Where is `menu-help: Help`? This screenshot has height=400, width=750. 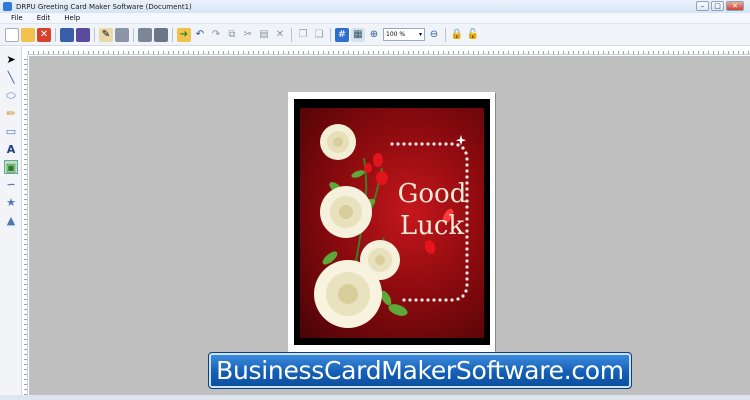 menu-help: Help is located at coordinates (72, 18).